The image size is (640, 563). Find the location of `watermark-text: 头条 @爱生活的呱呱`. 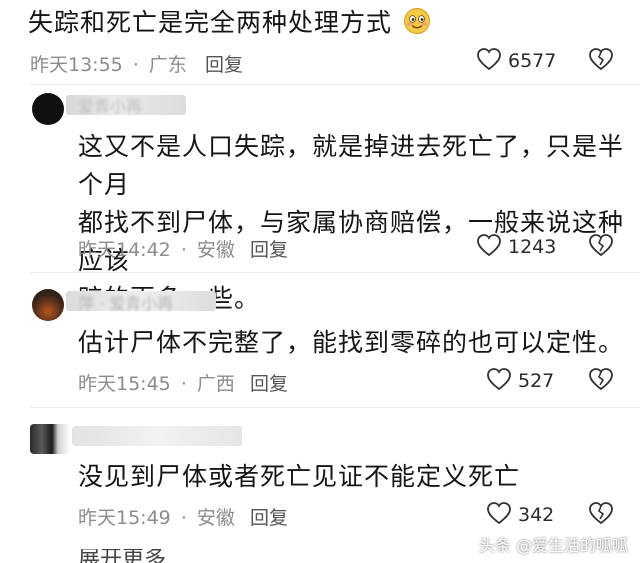

watermark-text: 头条 @爱生活的呱呱 is located at coordinates (553, 545).